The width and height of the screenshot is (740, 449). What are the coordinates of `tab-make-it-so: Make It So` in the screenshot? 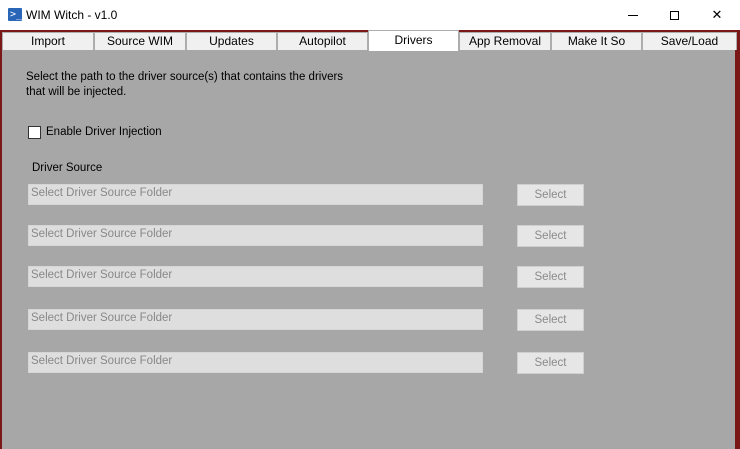 It's located at (596, 41).